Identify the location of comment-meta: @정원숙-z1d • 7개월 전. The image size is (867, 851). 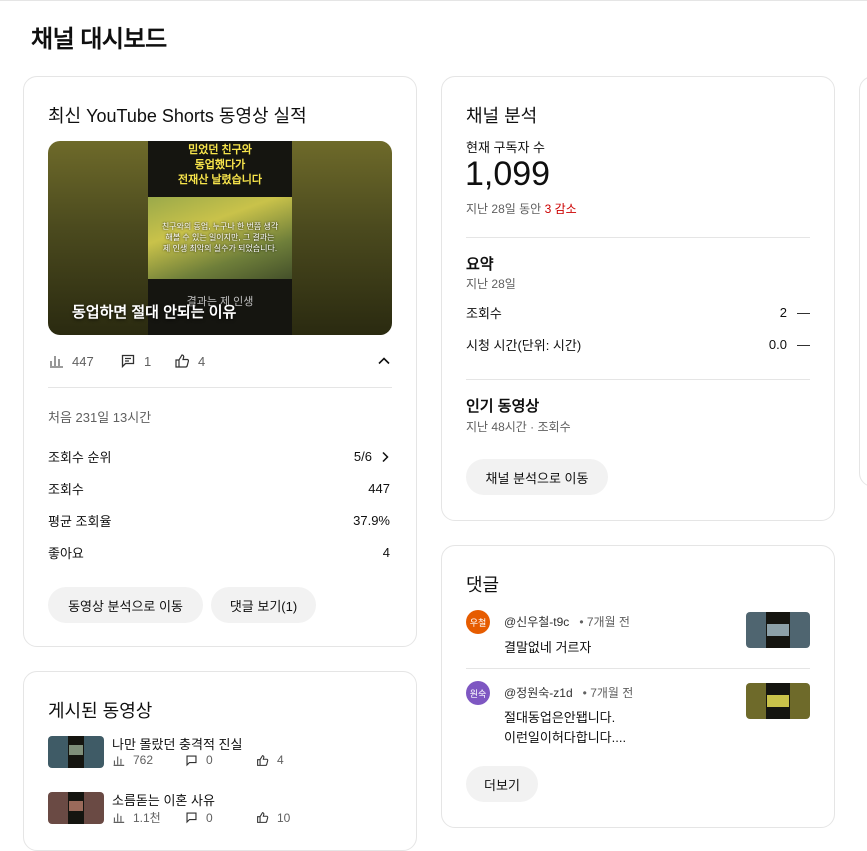
(568, 692).